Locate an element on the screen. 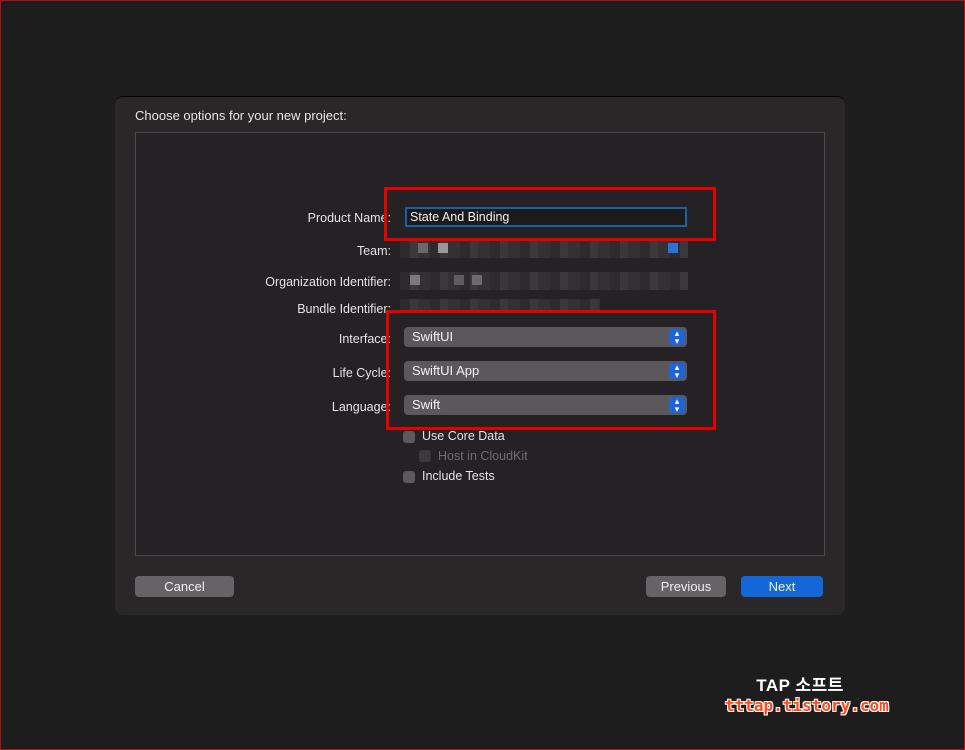 Image resolution: width=965 pixels, height=750 pixels. include-tests-checkbox is located at coordinates (409, 477).